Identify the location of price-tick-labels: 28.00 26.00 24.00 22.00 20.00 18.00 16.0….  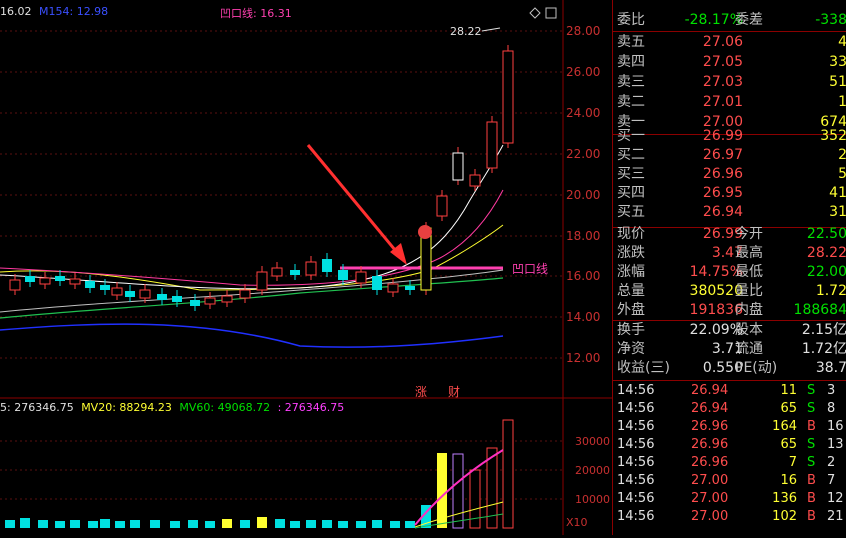
(583, 194).